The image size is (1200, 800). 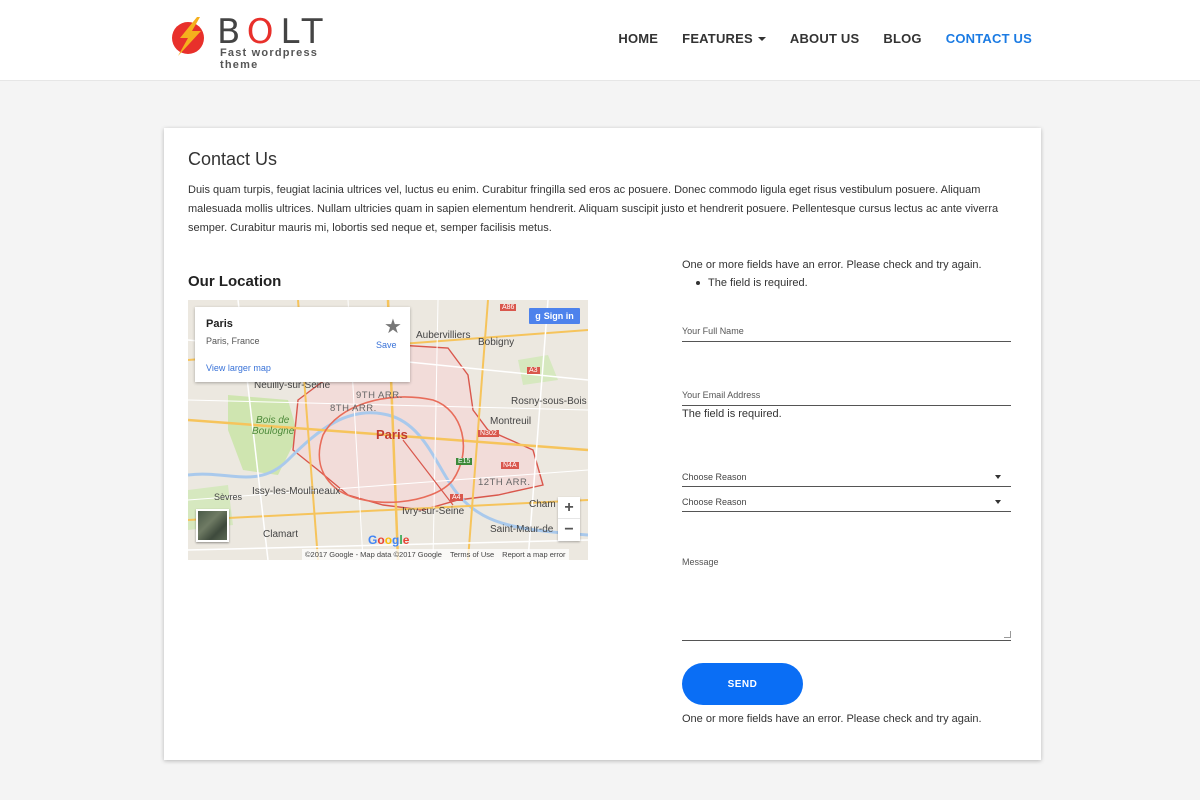 I want to click on map-label-clamart: Clamart, so click(x=281, y=534).